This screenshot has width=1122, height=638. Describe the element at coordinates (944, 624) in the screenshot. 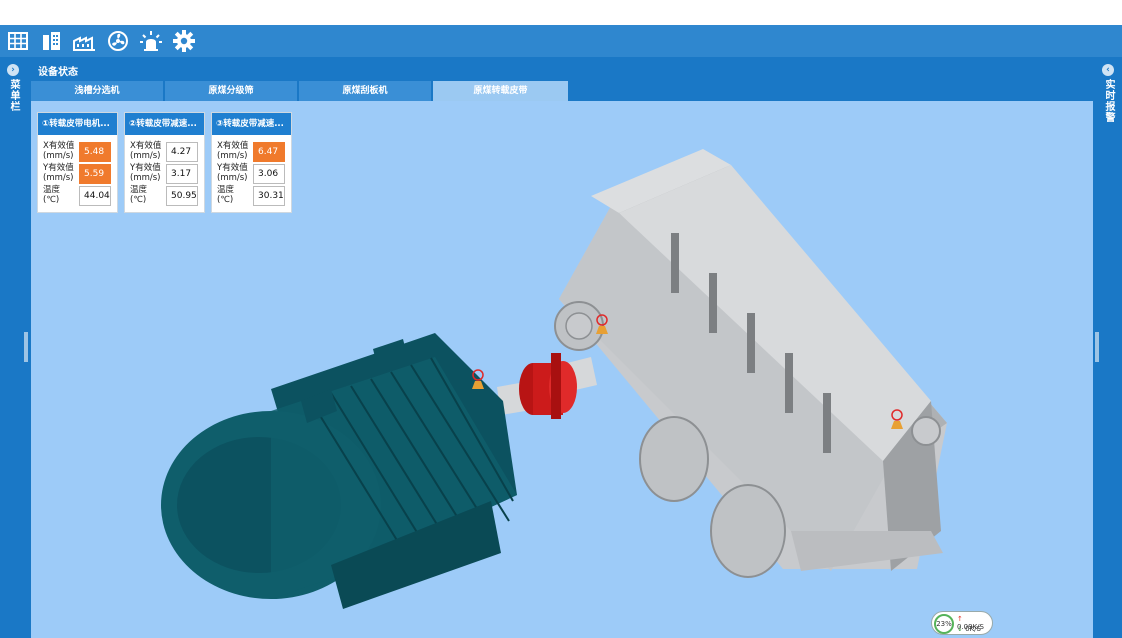

I see `usage-percent: 23%` at that location.